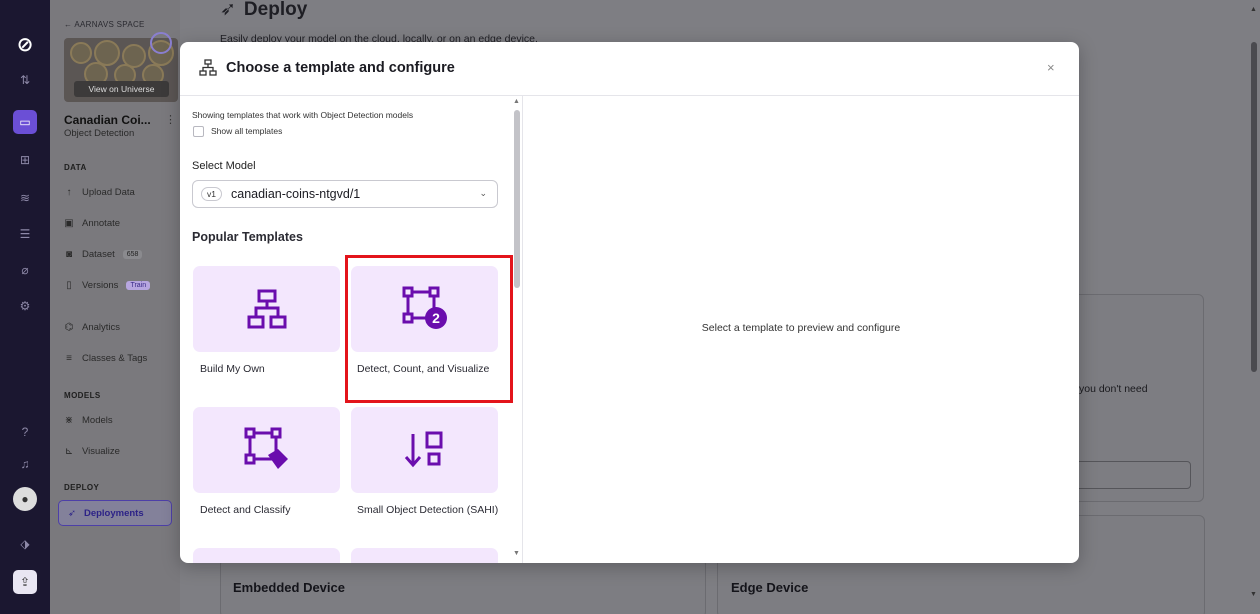 Image resolution: width=1260 pixels, height=614 pixels. I want to click on analytics-icon: ⌬, so click(69, 327).